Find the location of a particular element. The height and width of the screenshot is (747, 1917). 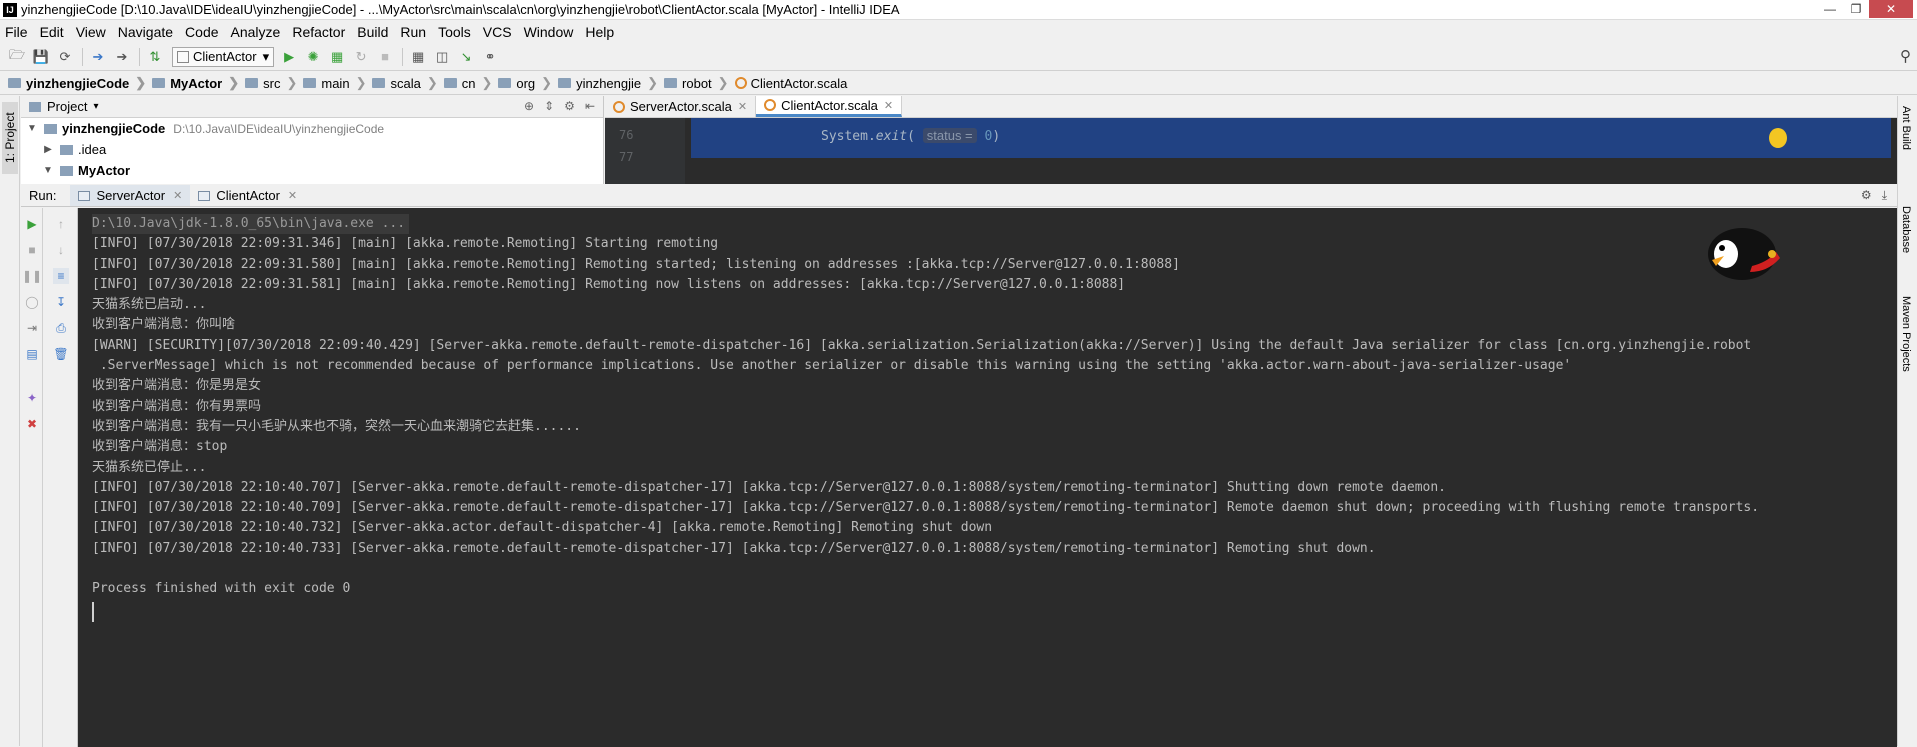

breadcrumb-item: ClientActor.scala is located at coordinates (790, 83).